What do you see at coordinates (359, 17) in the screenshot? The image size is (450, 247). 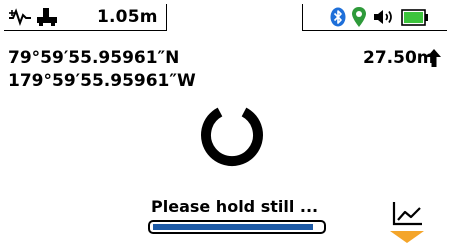 I see `gps-pin-icon` at bounding box center [359, 17].